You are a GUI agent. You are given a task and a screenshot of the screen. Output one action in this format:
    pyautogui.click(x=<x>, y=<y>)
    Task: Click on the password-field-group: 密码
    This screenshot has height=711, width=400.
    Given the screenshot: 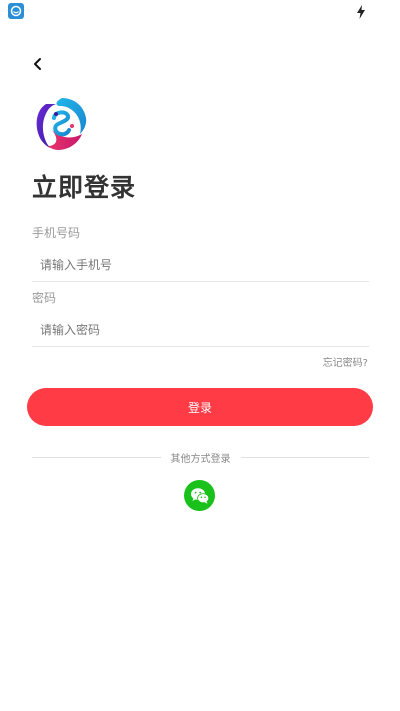 What is the action you would take?
    pyautogui.click(x=200, y=318)
    